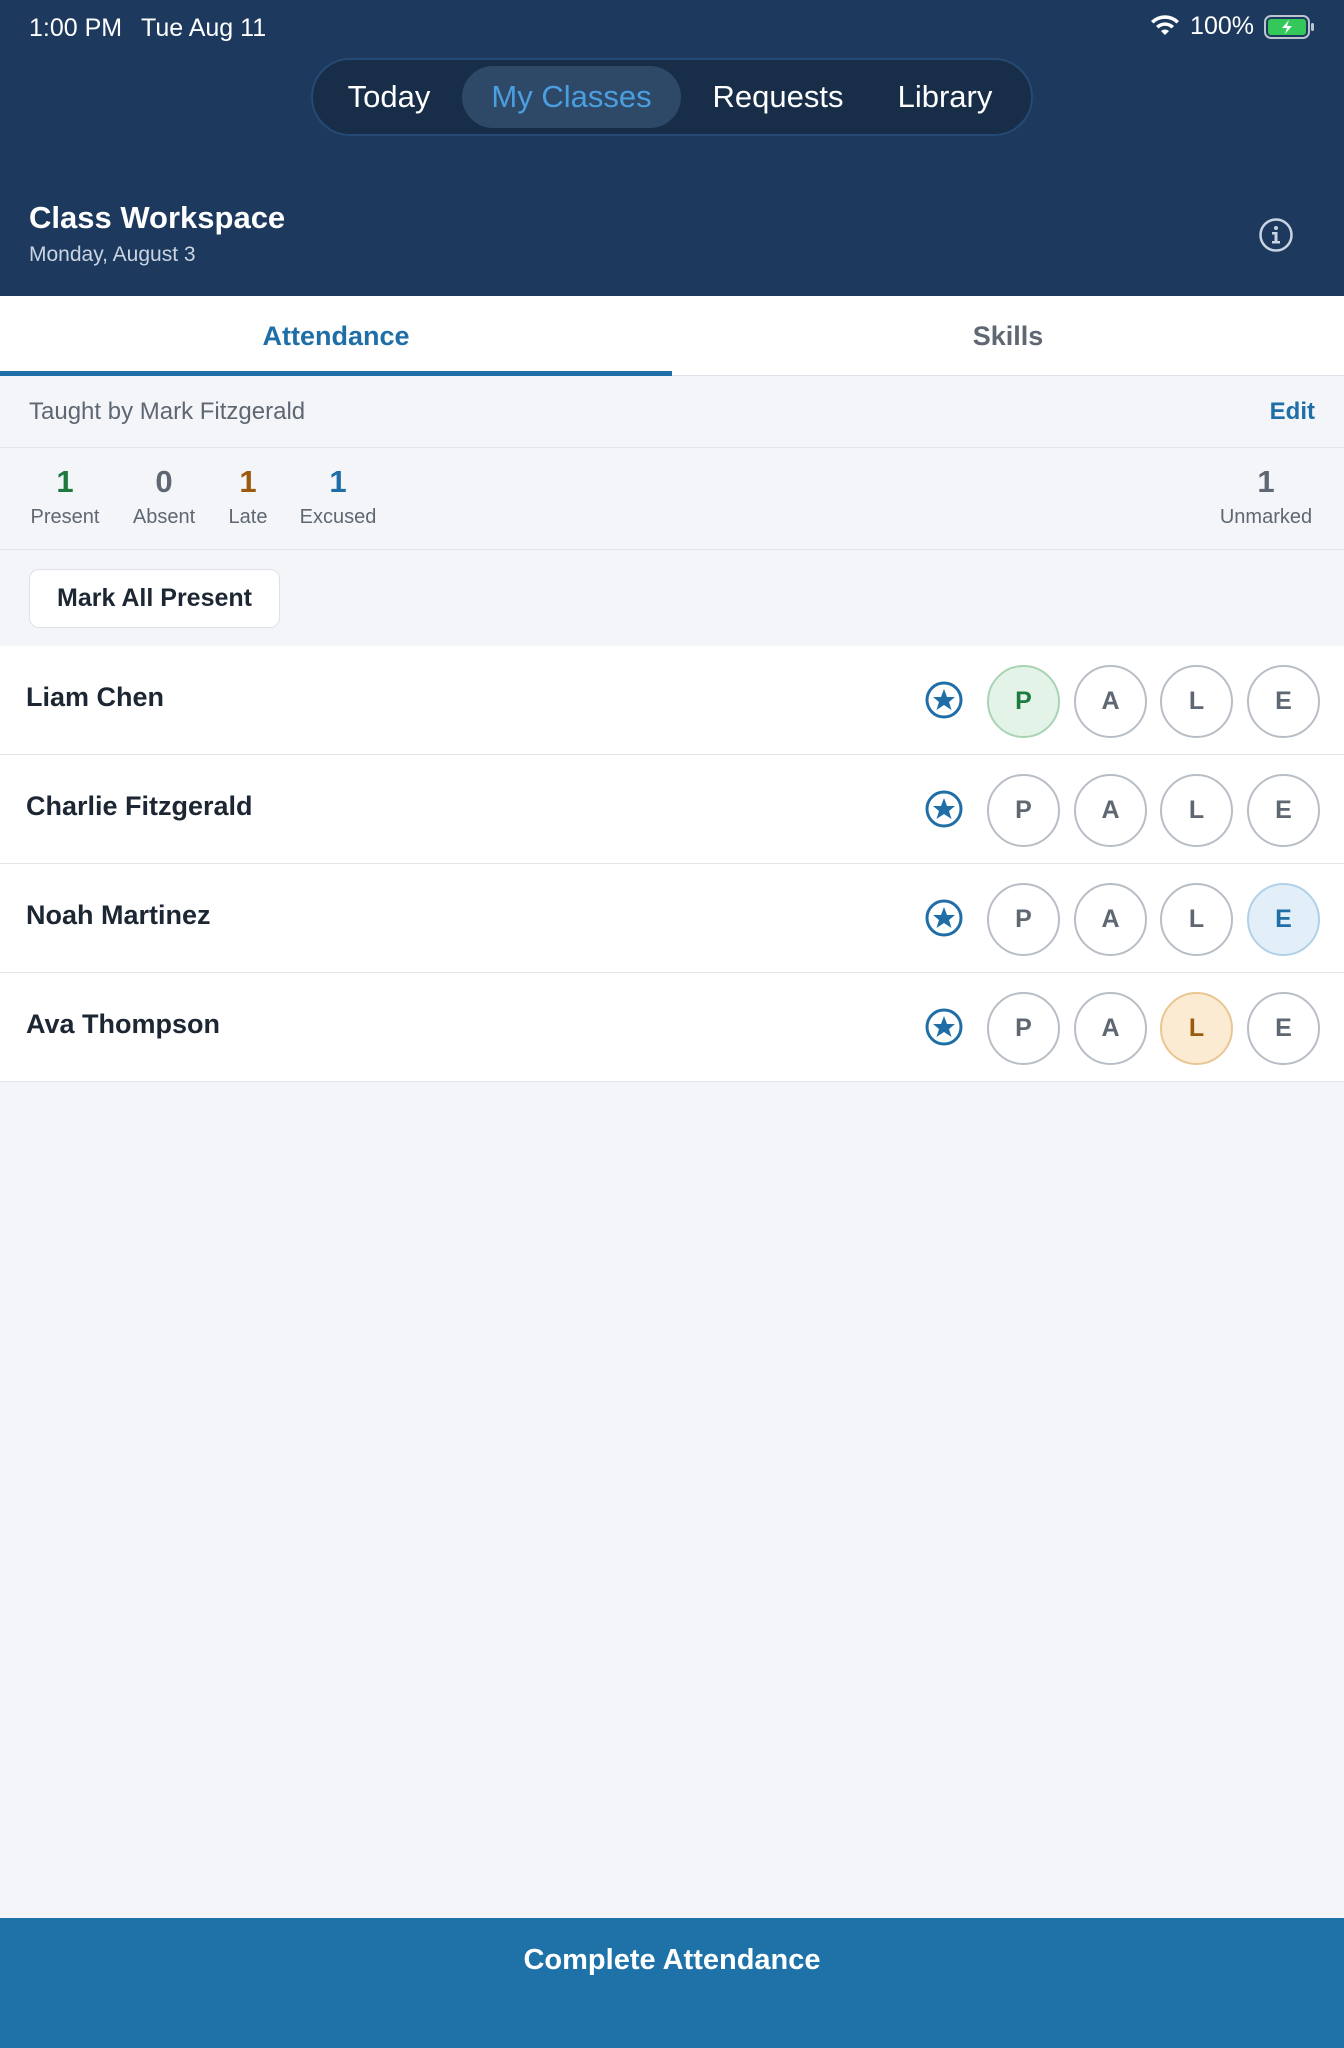  I want to click on status-right: 100%, so click(1233, 26).